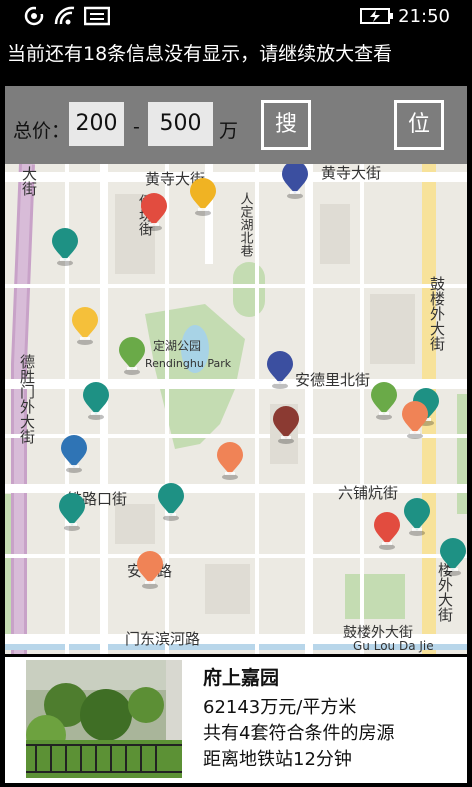 This screenshot has height=787, width=472. What do you see at coordinates (136, 127) in the screenshot?
I see `range-dash: -` at bounding box center [136, 127].